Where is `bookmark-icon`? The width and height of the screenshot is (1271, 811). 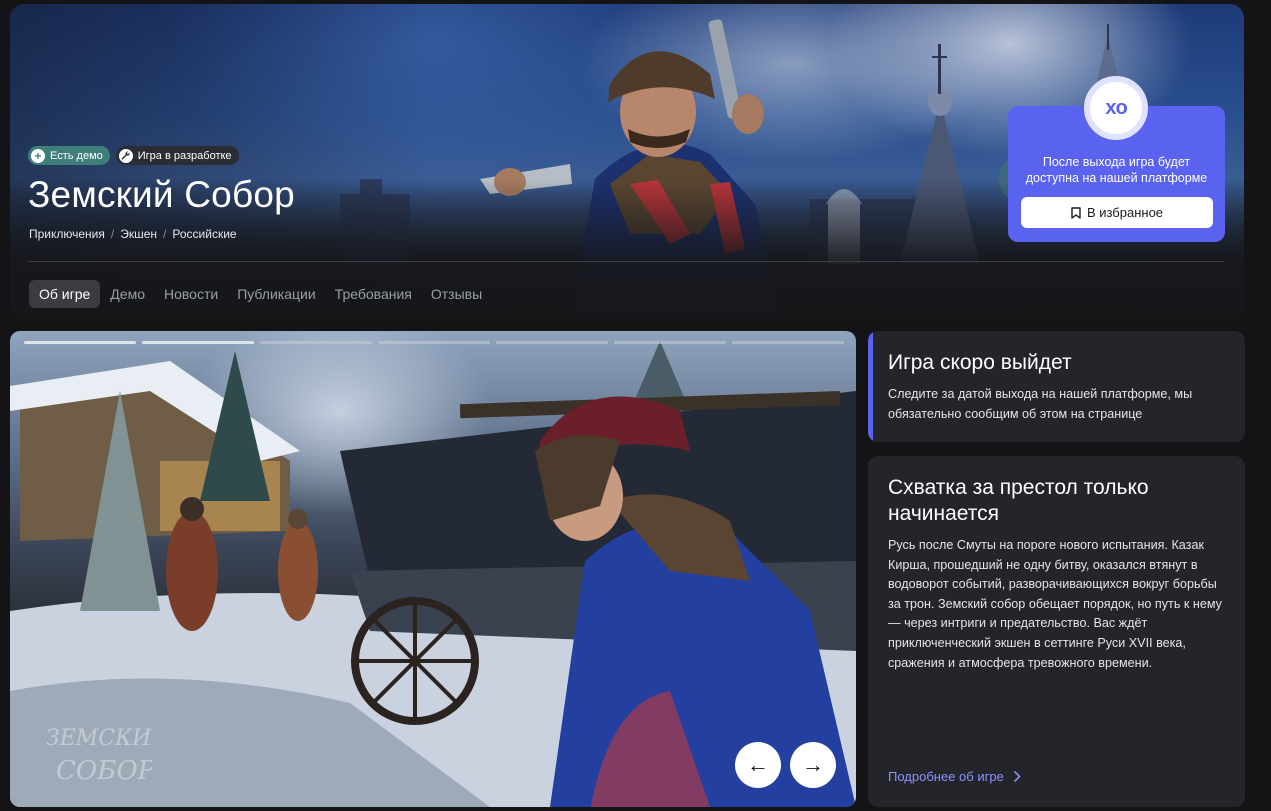
bookmark-icon is located at coordinates (1076, 212).